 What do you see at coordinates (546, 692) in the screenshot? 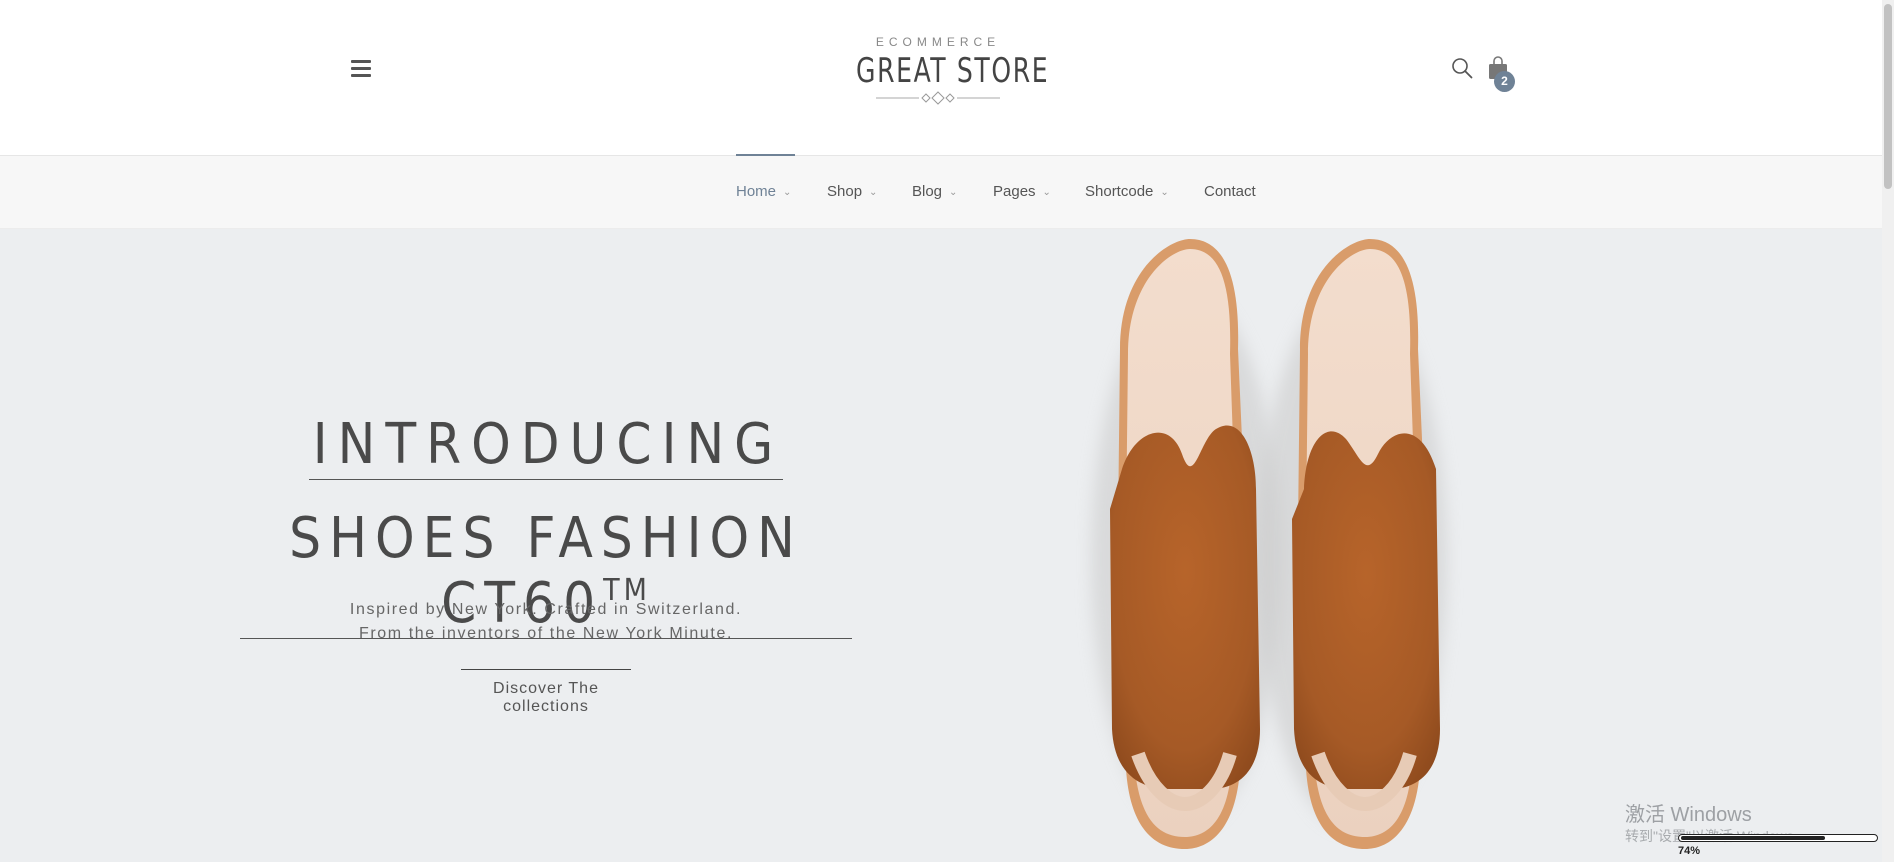
I see `discover-collections-link: Discover The collections` at bounding box center [546, 692].